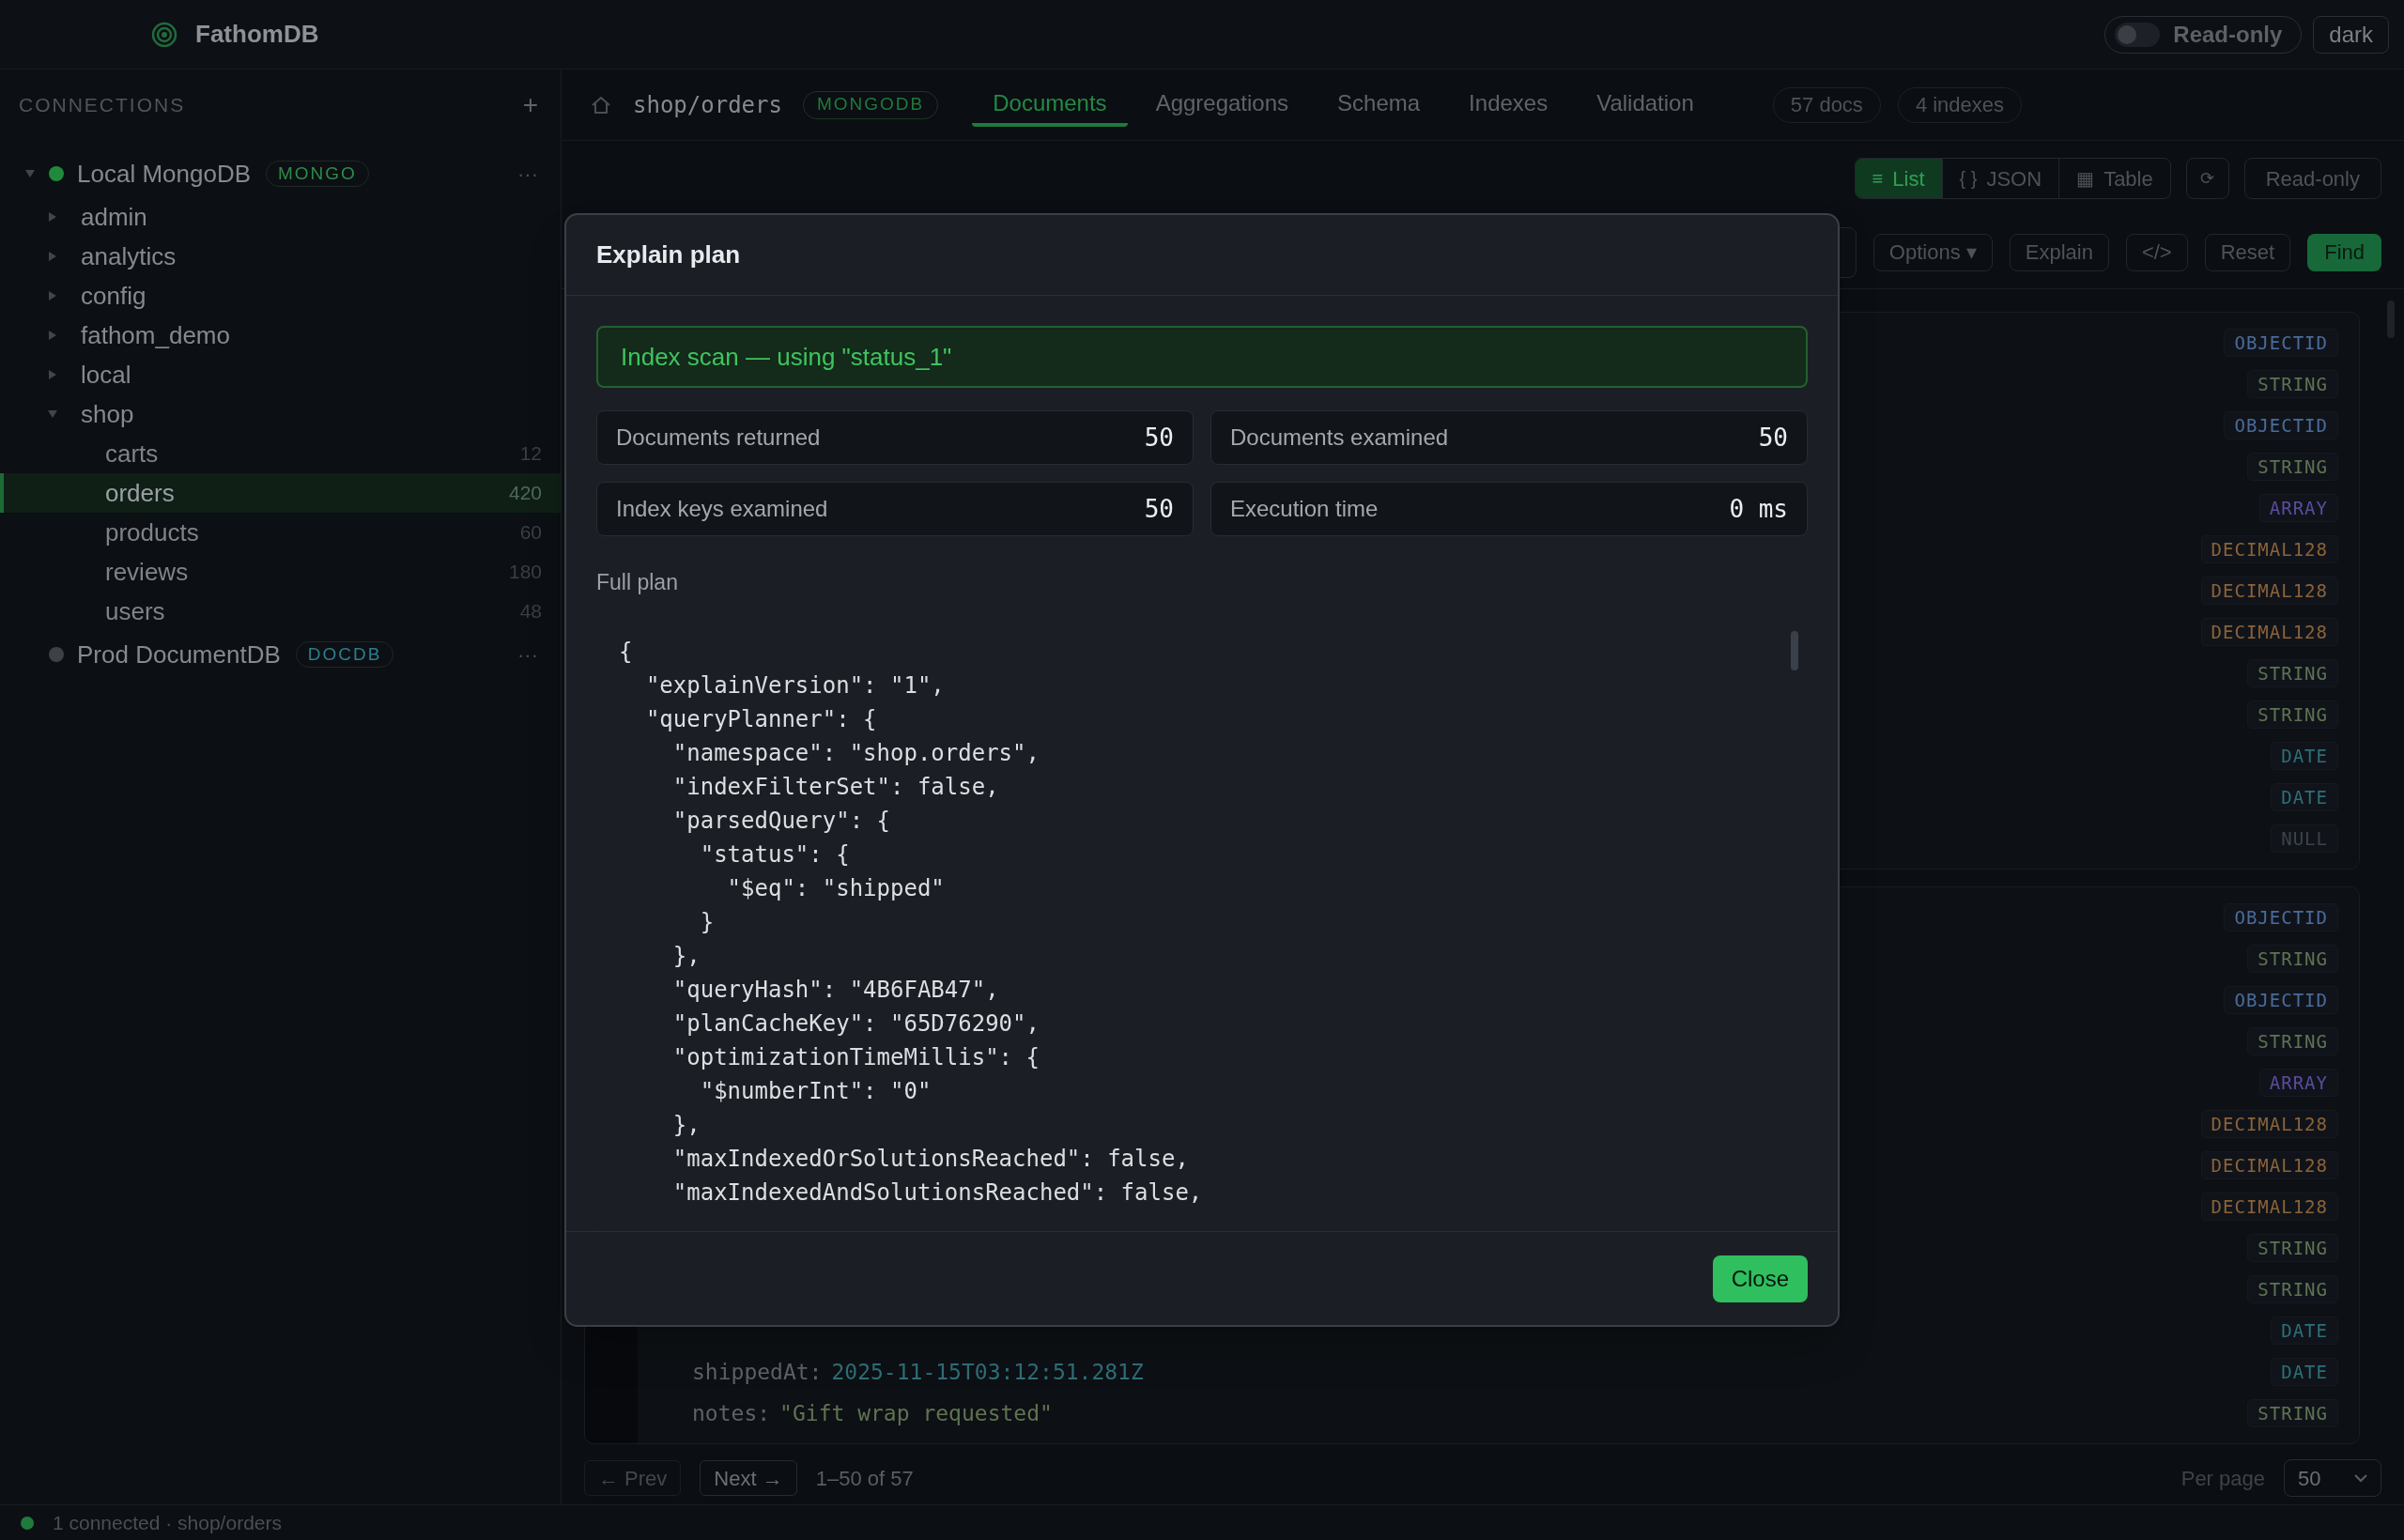  Describe the element at coordinates (2312, 178) in the screenshot. I see `read-only-button: Read-only` at that location.